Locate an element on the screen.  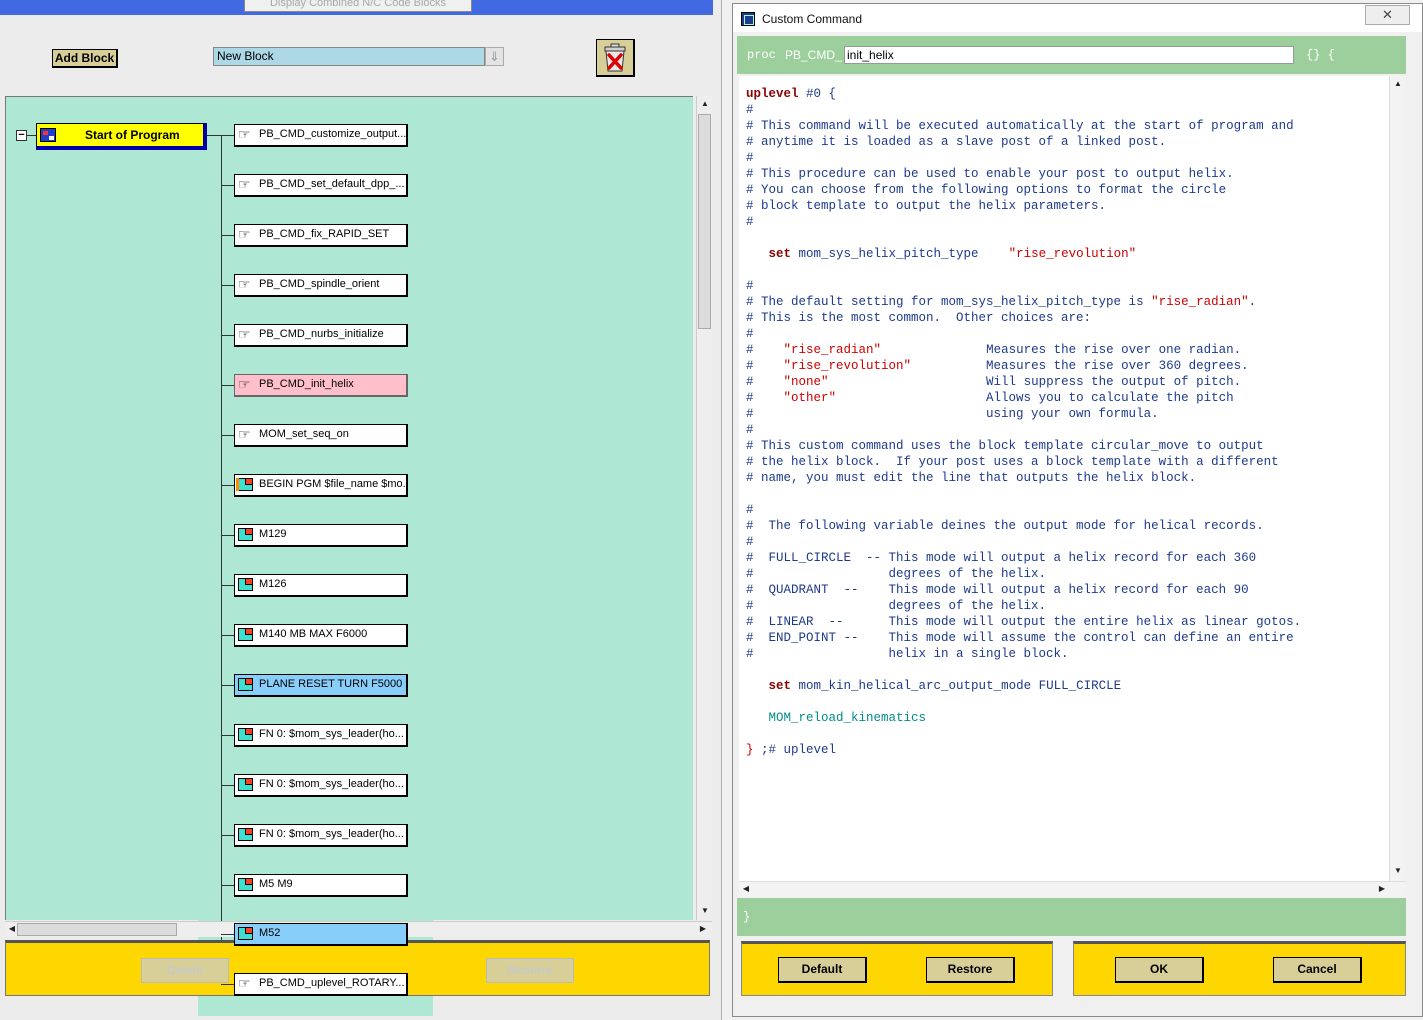
add-block-button: Add Block is located at coordinates (85, 58).